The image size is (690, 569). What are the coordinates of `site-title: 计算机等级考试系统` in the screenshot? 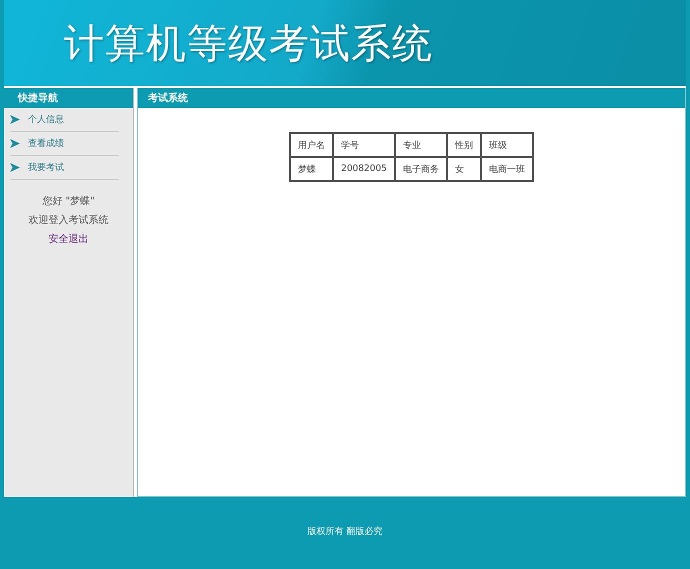 It's located at (248, 44).